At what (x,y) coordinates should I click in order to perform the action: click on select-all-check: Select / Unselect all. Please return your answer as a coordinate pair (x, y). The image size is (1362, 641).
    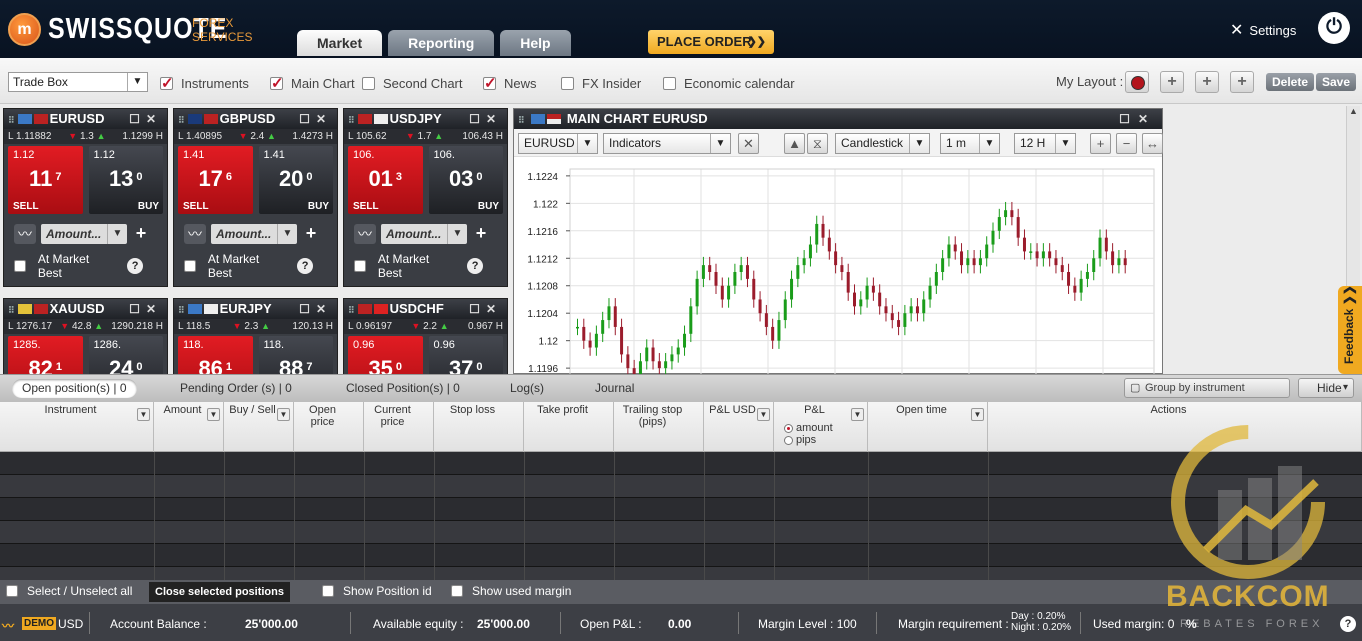
    Looking at the image, I should click on (69, 591).